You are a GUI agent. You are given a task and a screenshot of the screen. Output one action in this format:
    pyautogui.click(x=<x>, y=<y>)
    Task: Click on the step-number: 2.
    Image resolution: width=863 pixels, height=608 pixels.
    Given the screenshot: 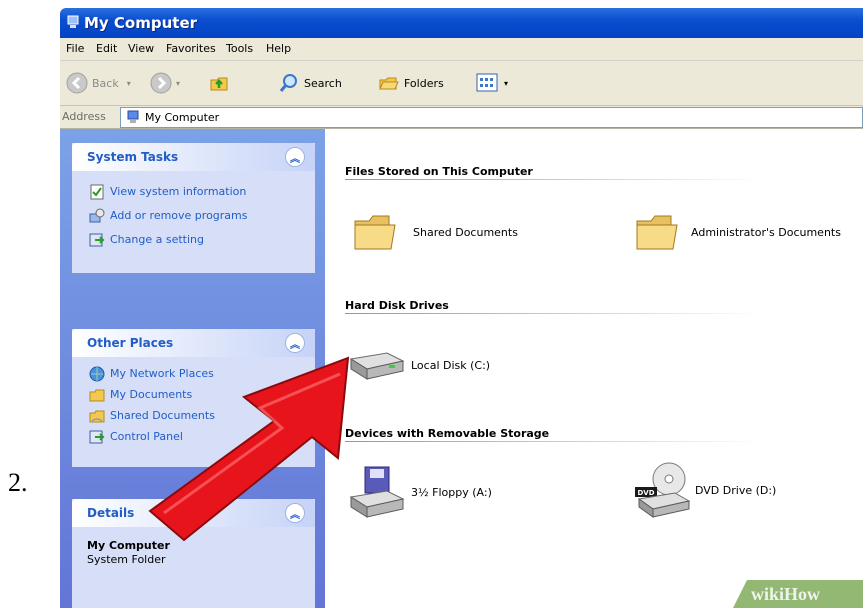 What is the action you would take?
    pyautogui.click(x=18, y=482)
    